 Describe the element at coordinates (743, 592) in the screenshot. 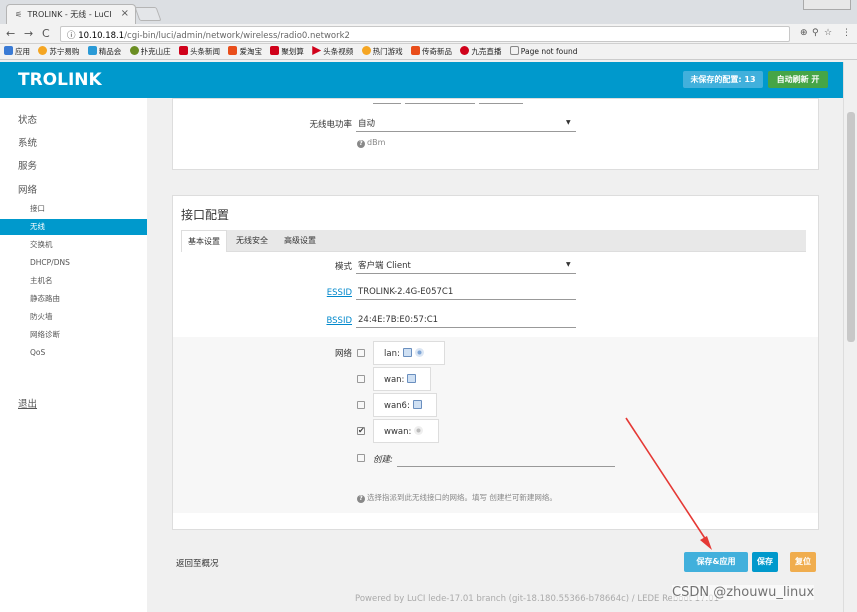

I see `watermark: CSDN @zhouwu_linux` at that location.